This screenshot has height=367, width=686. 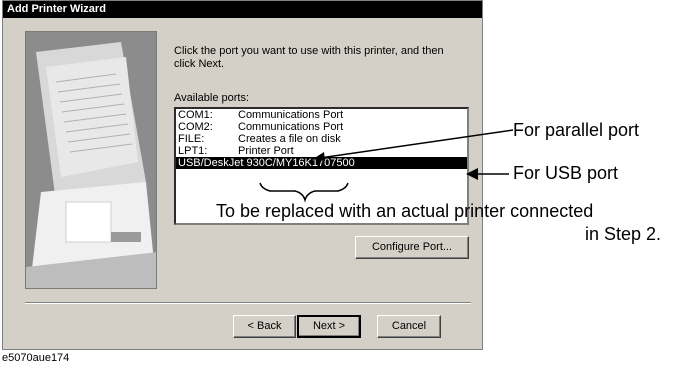 I want to click on parallel-port-annotation: For parallel port, so click(x=576, y=130).